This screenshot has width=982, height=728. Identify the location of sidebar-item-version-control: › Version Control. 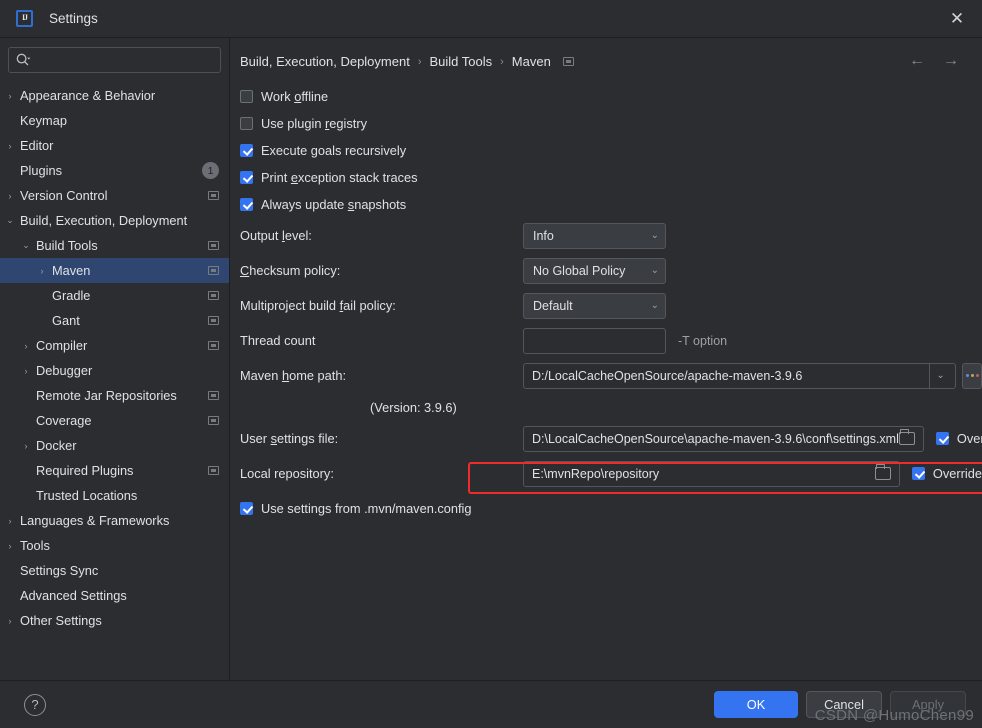
(114, 195).